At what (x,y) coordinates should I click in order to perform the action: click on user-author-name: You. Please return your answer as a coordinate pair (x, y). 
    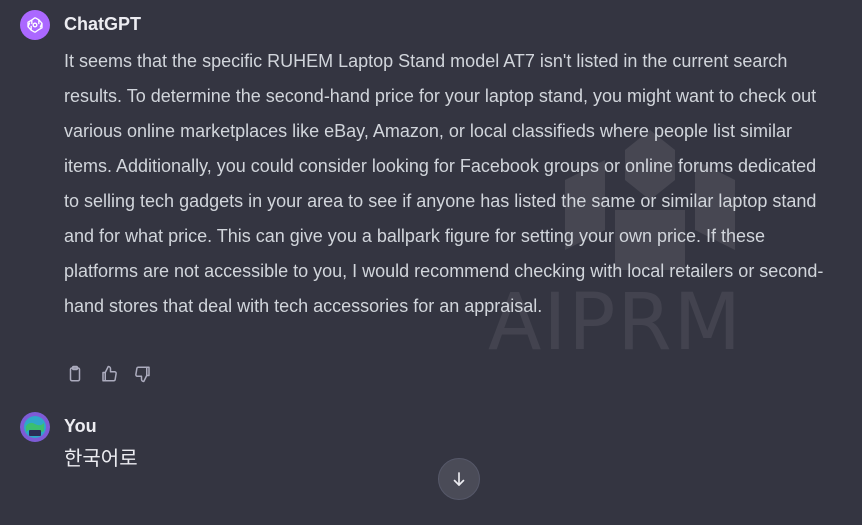
    Looking at the image, I should click on (80, 426).